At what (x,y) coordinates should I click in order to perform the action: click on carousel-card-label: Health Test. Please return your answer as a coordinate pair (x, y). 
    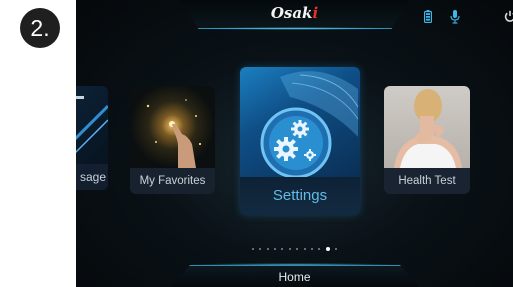
    Looking at the image, I should click on (427, 181).